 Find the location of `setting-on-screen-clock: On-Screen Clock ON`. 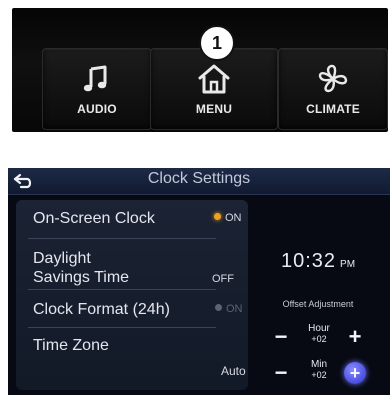

setting-on-screen-clock: On-Screen Clock ON is located at coordinates (132, 220).